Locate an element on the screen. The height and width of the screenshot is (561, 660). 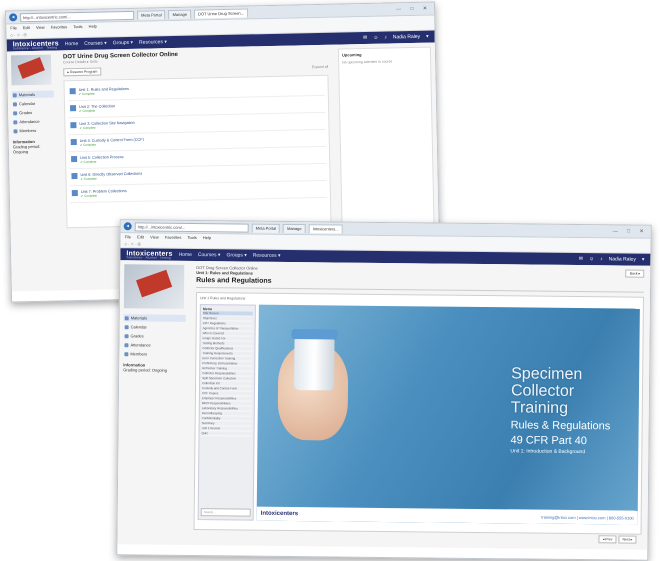
slide-subtitle-line3: Unit 1: Introduction & Background is located at coordinates (548, 452).